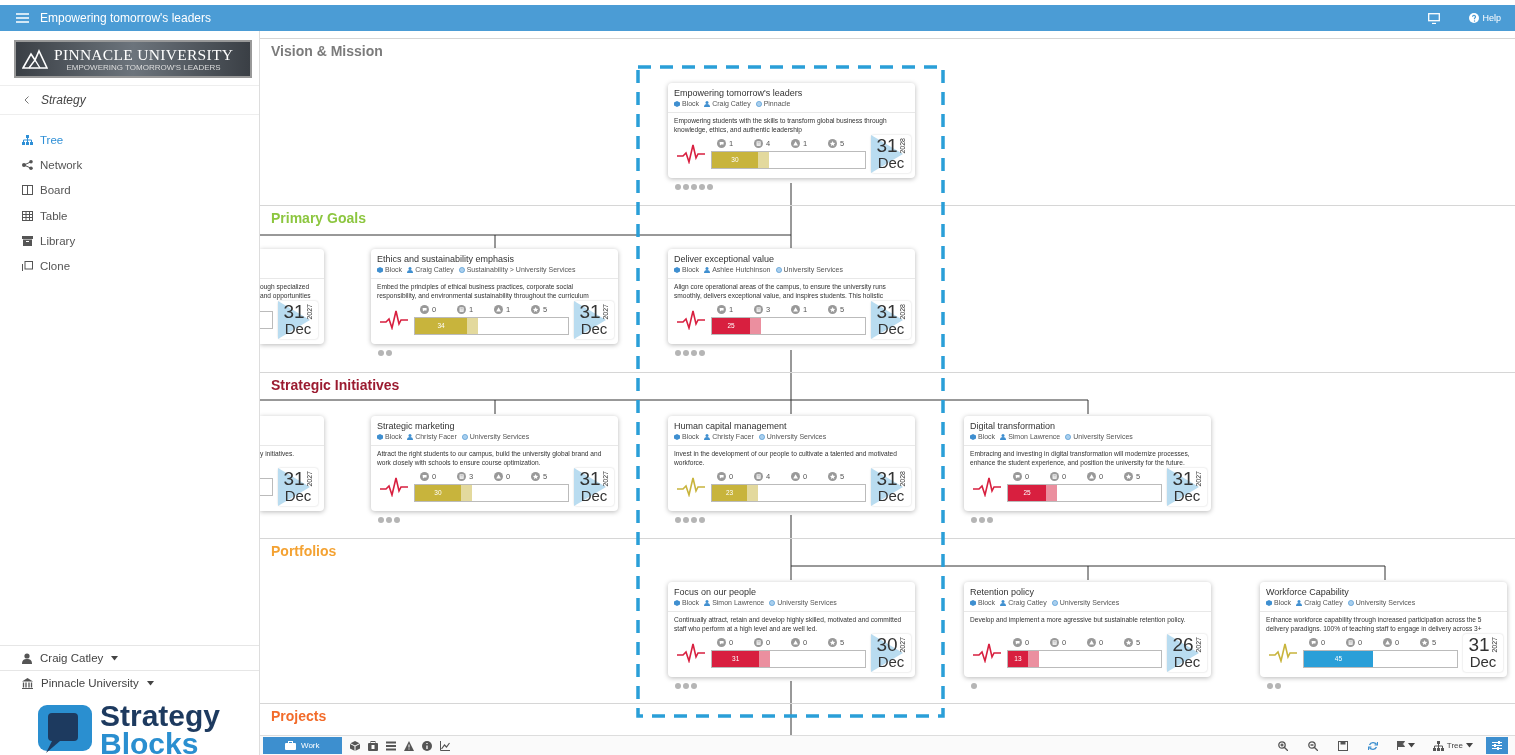 The image size is (1515, 755). I want to click on card-title: Workforce Capability, so click(1308, 592).